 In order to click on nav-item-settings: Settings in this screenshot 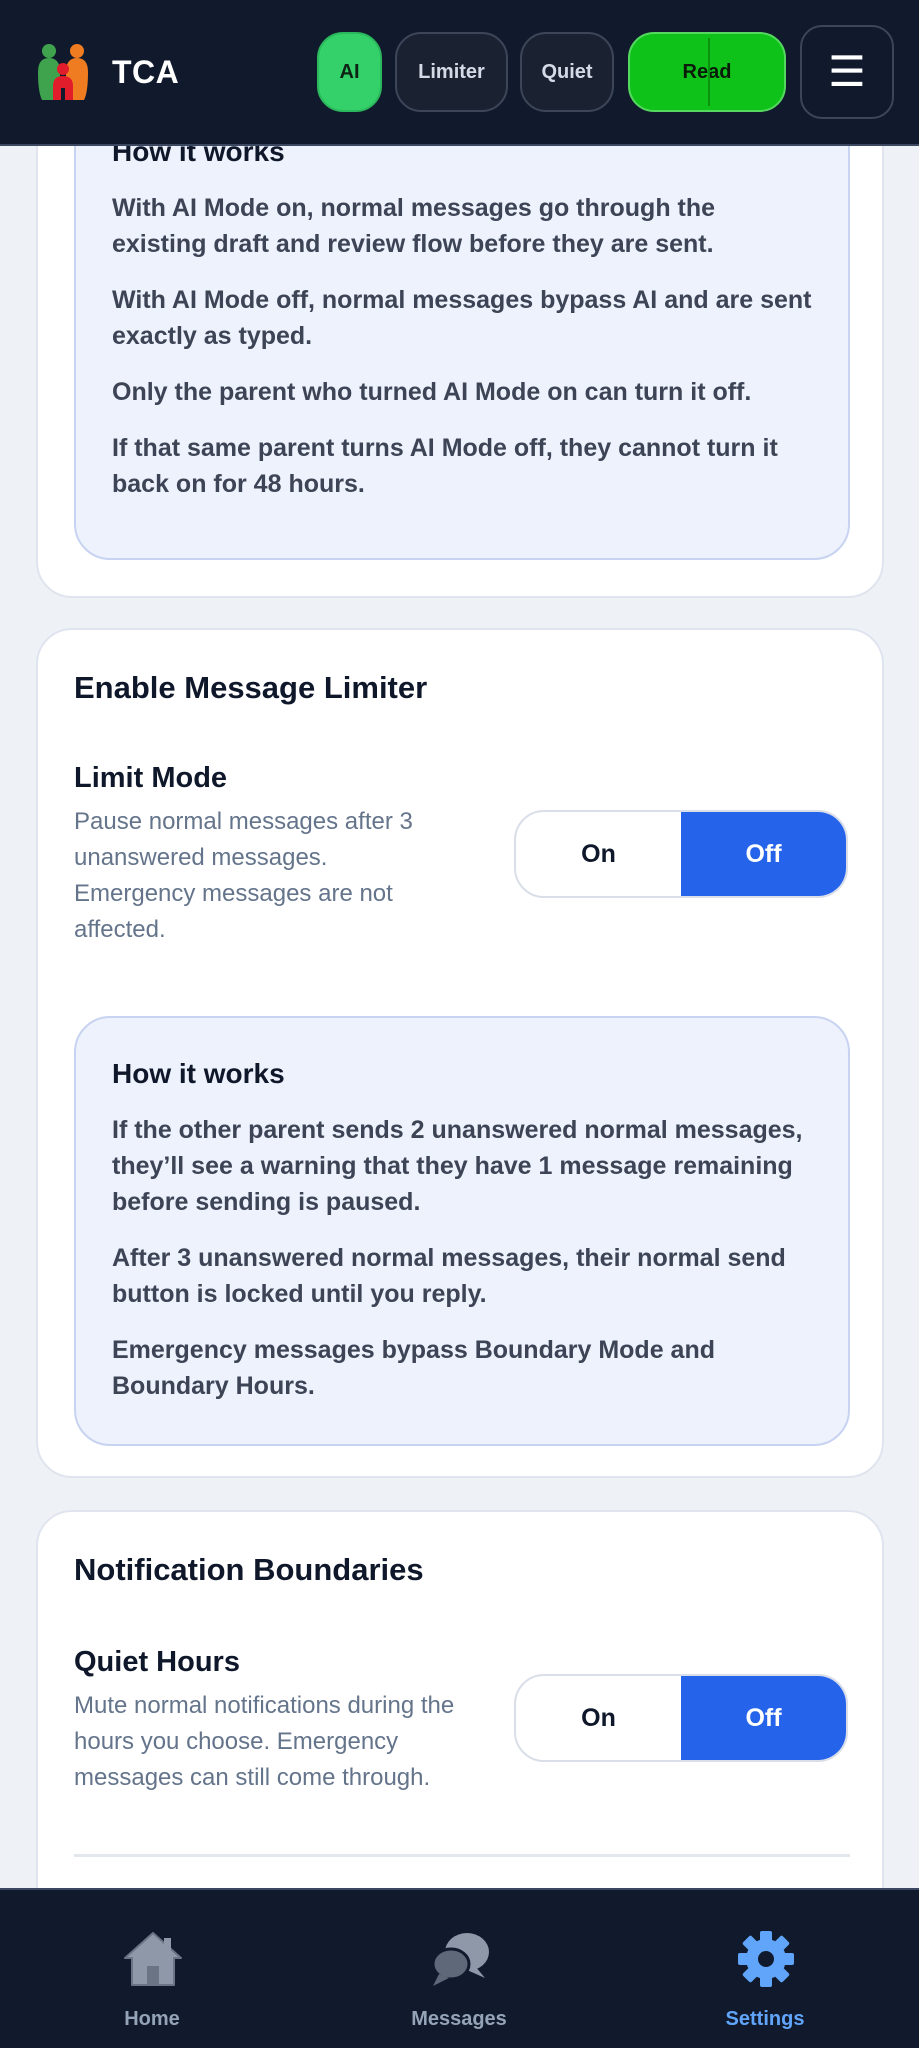, I will do `click(765, 1969)`.